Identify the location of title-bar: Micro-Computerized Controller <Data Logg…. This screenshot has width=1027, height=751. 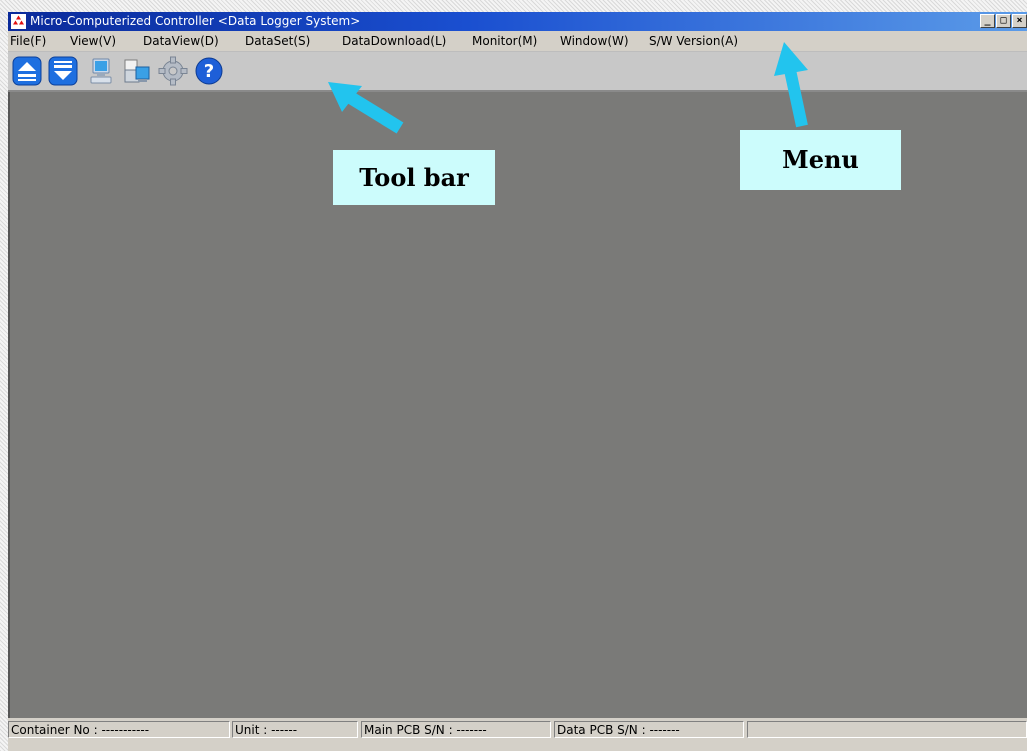
(517, 21).